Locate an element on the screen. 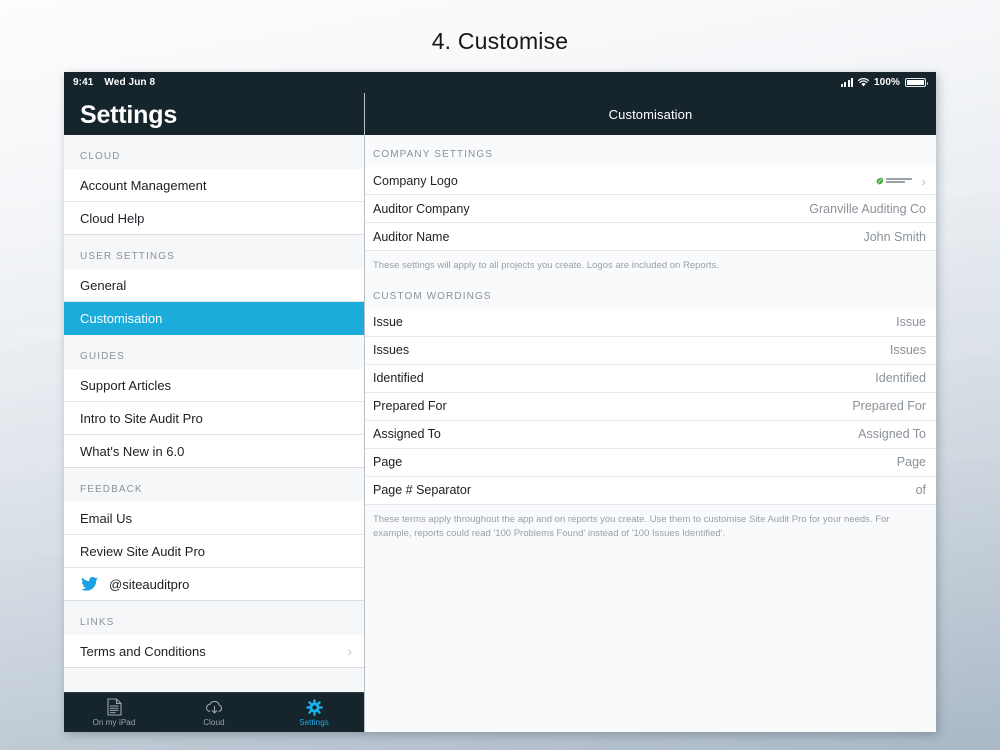 The height and width of the screenshot is (750, 1000). settings-row-value: Issue is located at coordinates (911, 322).